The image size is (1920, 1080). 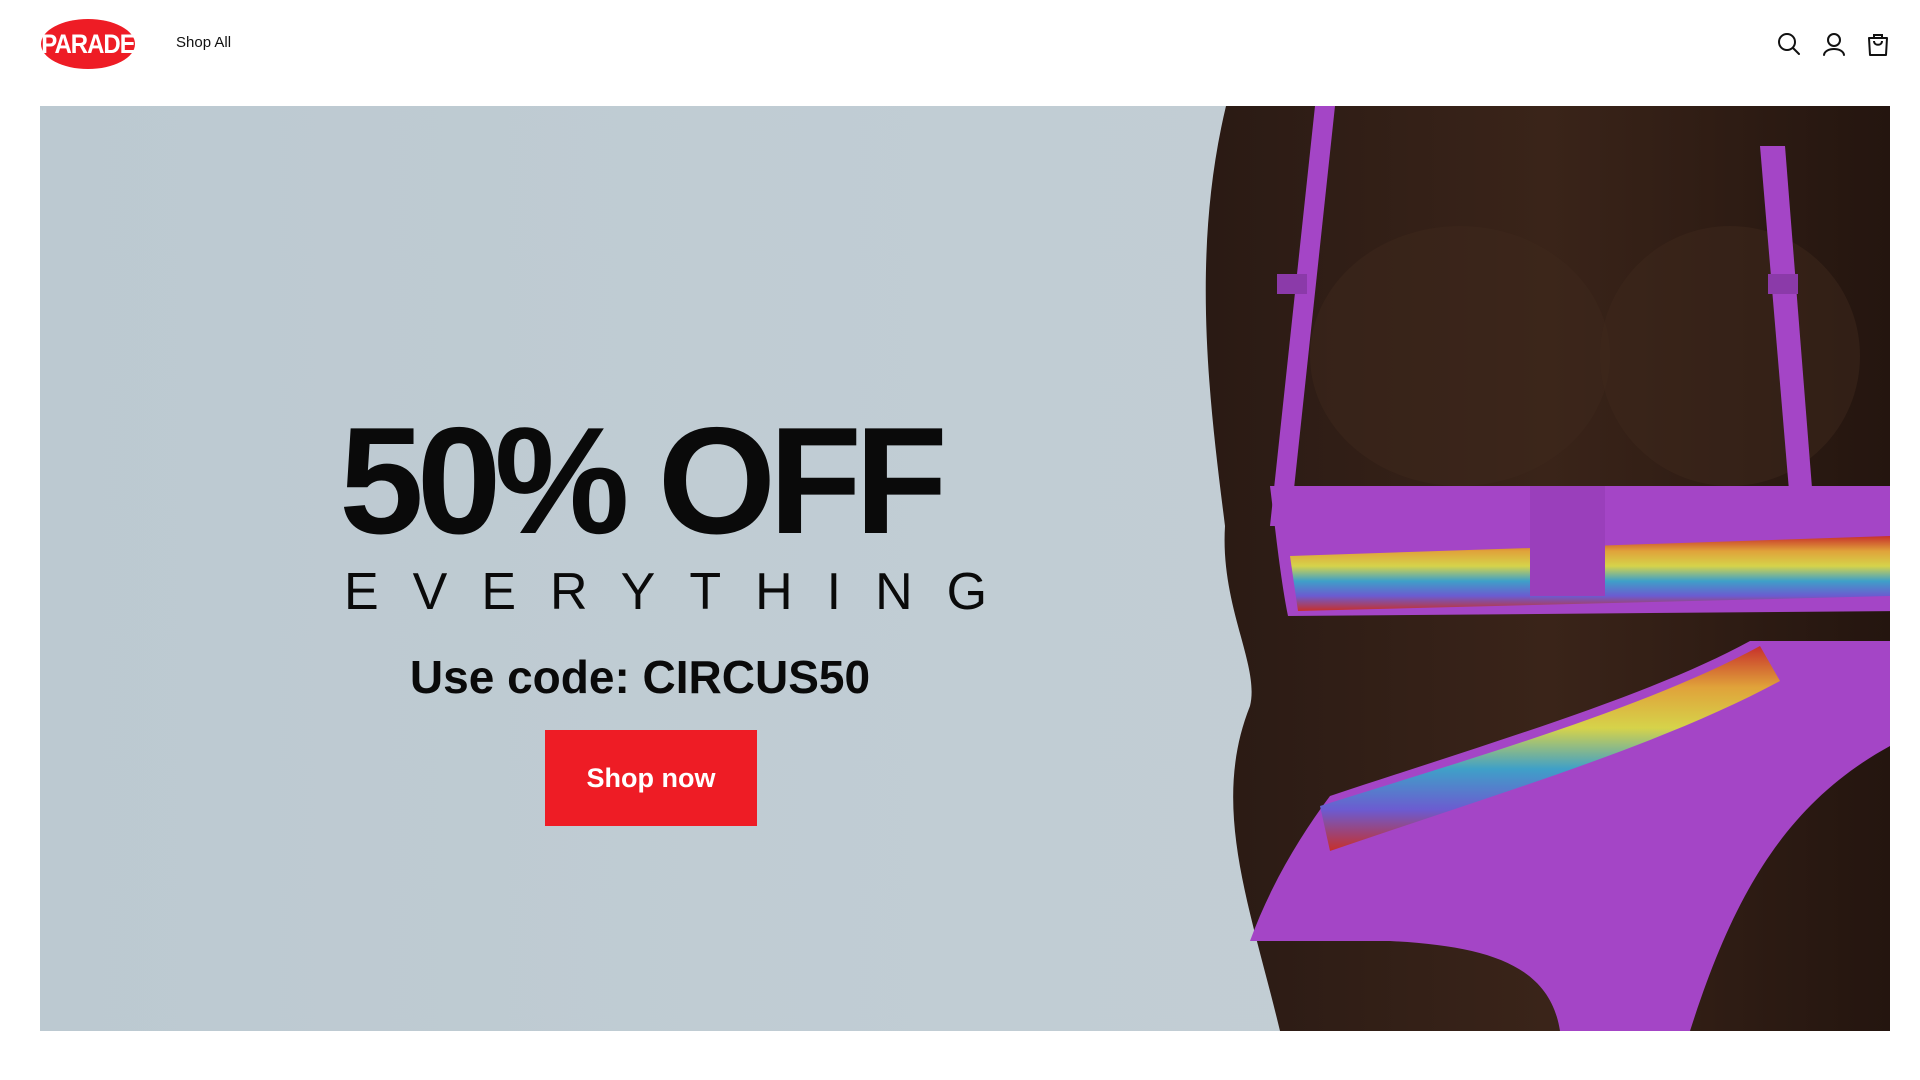 I want to click on hero-text-block: 50% OFF EVERYTHING Use code: CIRCUS50, so click(x=666, y=550).